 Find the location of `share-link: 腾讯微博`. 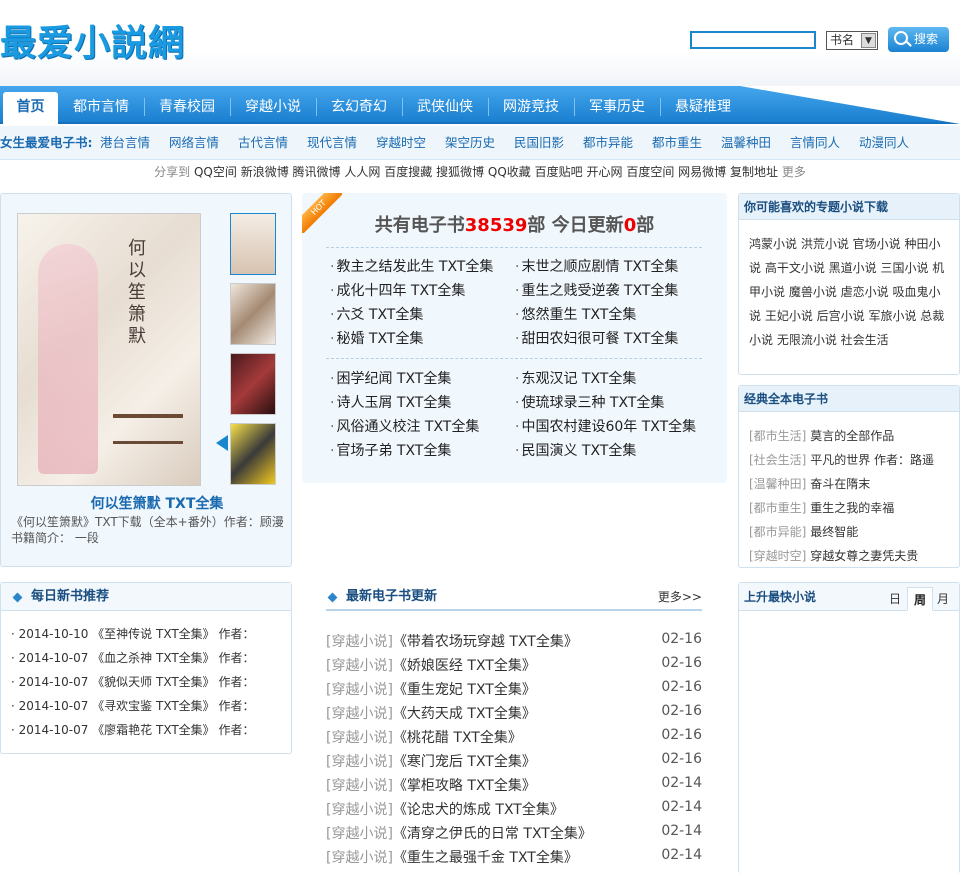

share-link: 腾讯微博 is located at coordinates (317, 172).